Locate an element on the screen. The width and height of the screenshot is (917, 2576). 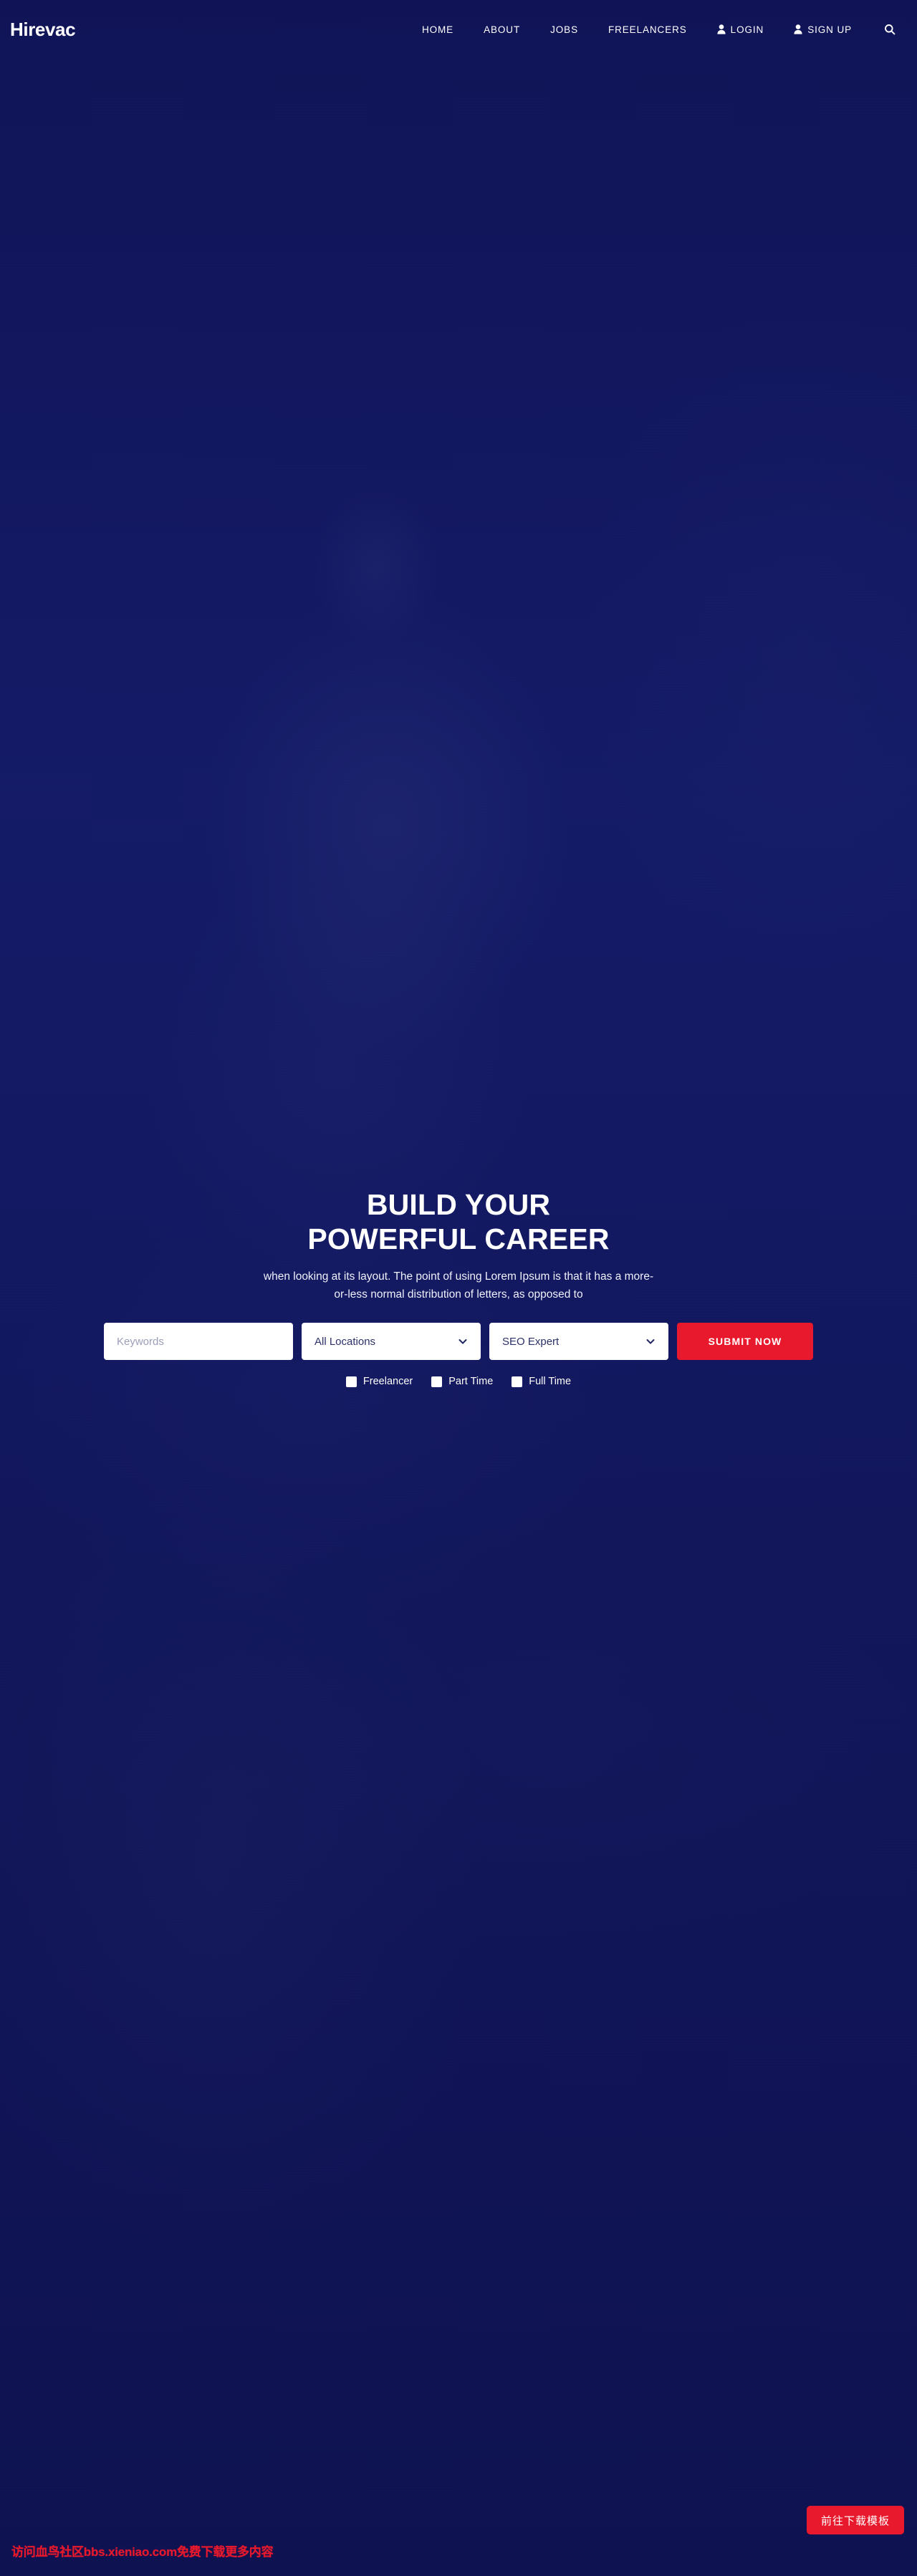
checkbox-freelancer: Freelancer is located at coordinates (379, 1381).